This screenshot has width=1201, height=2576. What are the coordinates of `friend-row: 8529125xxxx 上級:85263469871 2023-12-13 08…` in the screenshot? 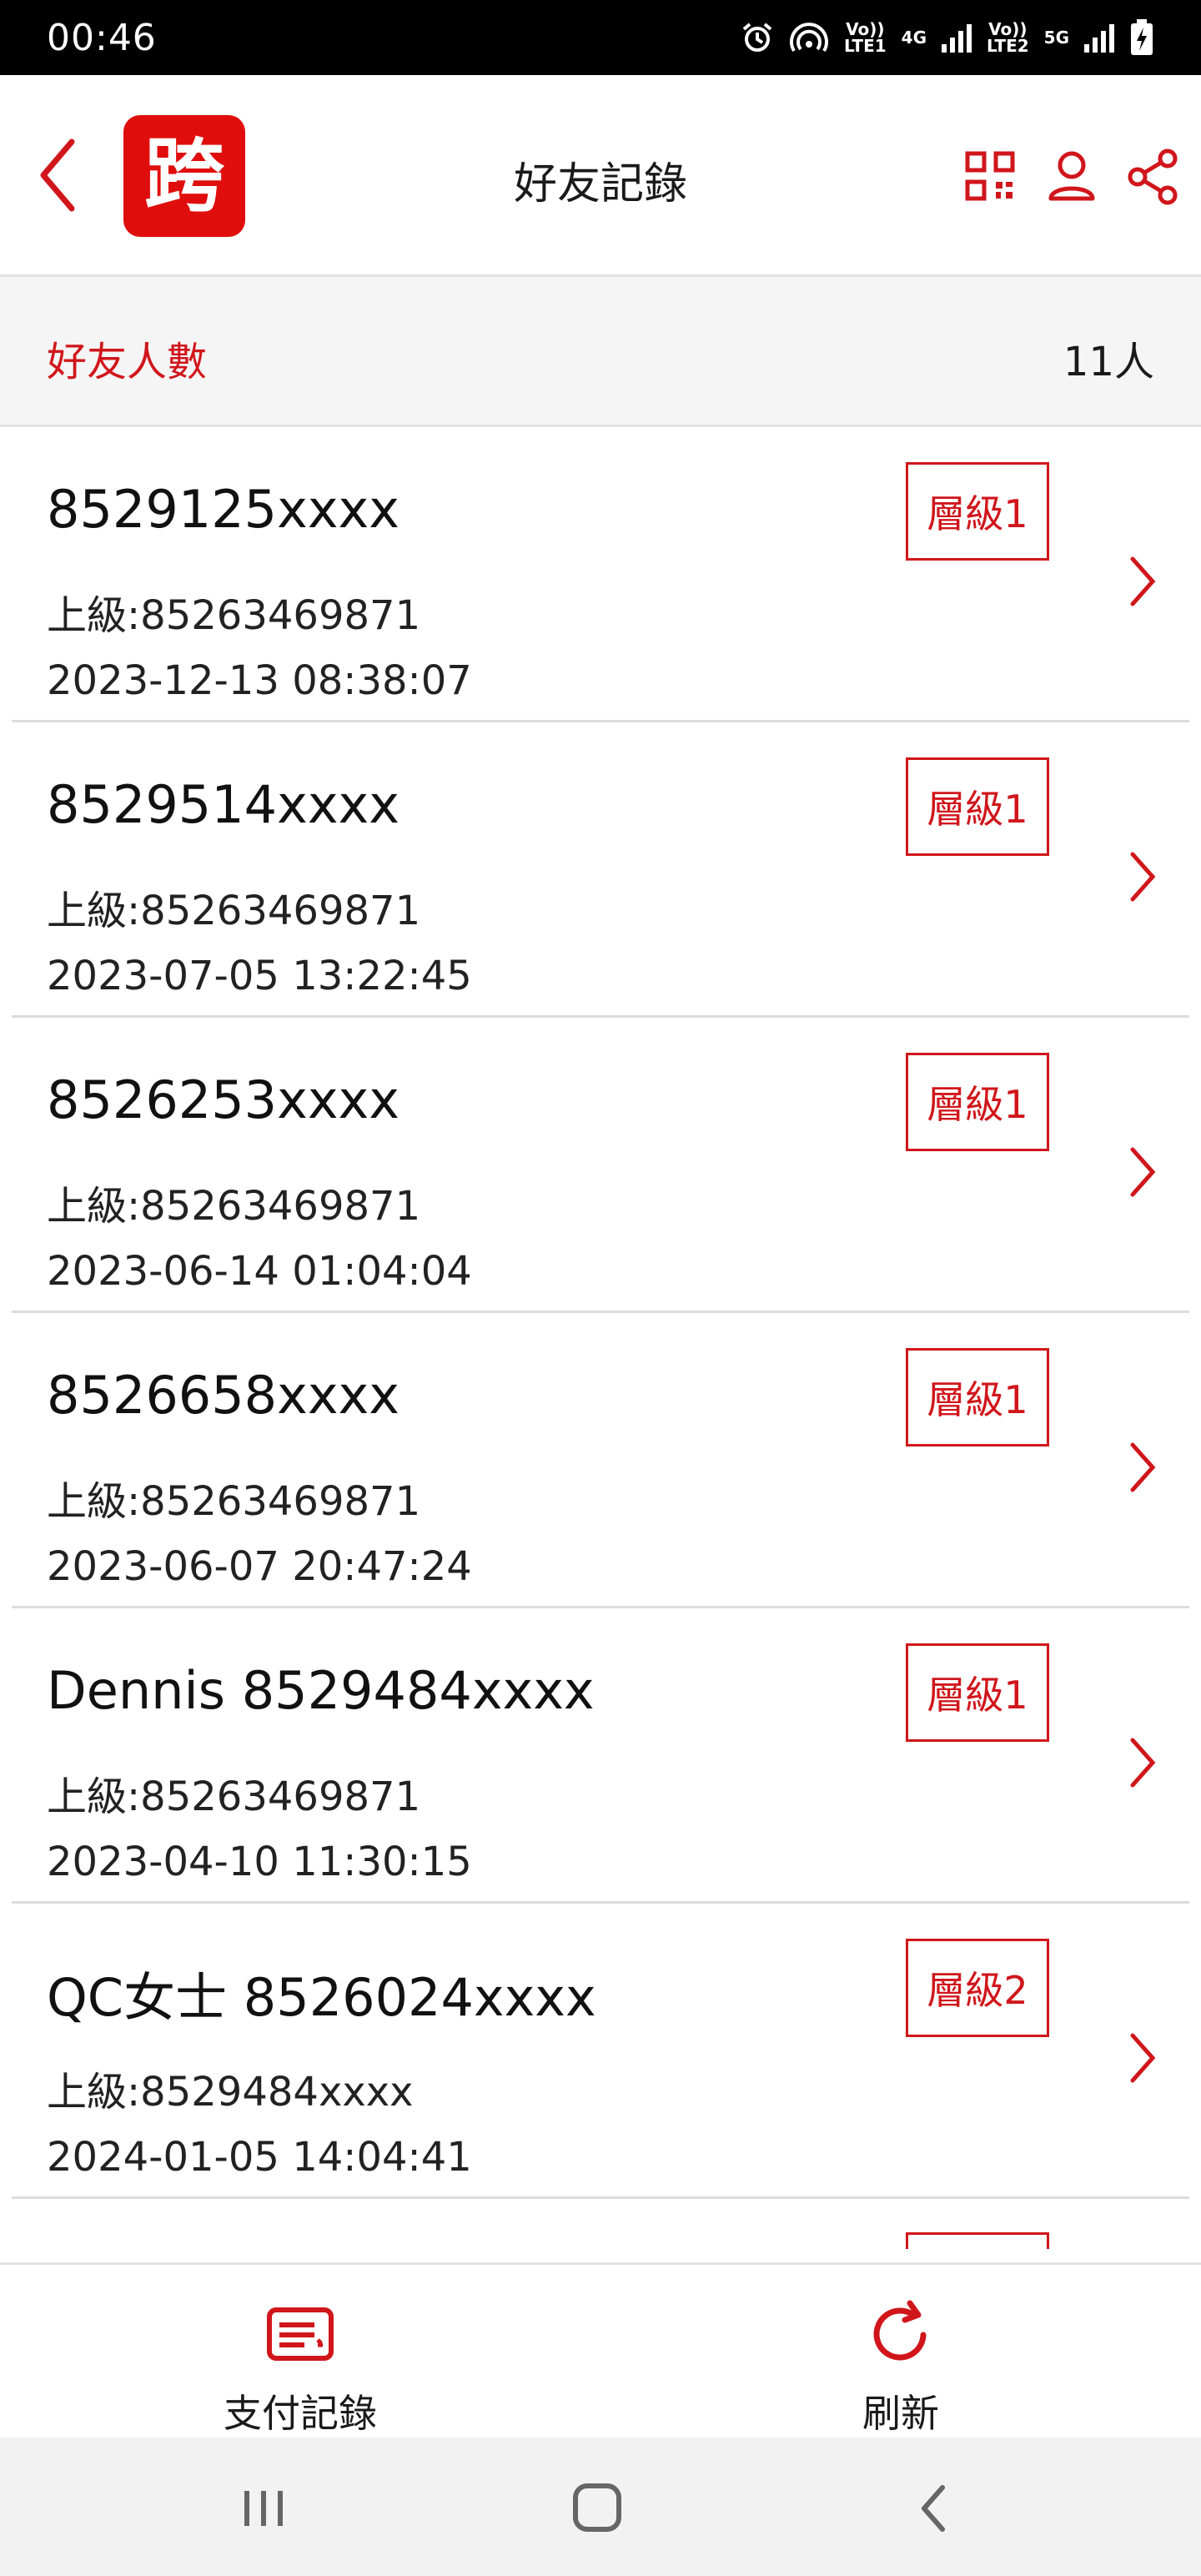 It's located at (601, 574).